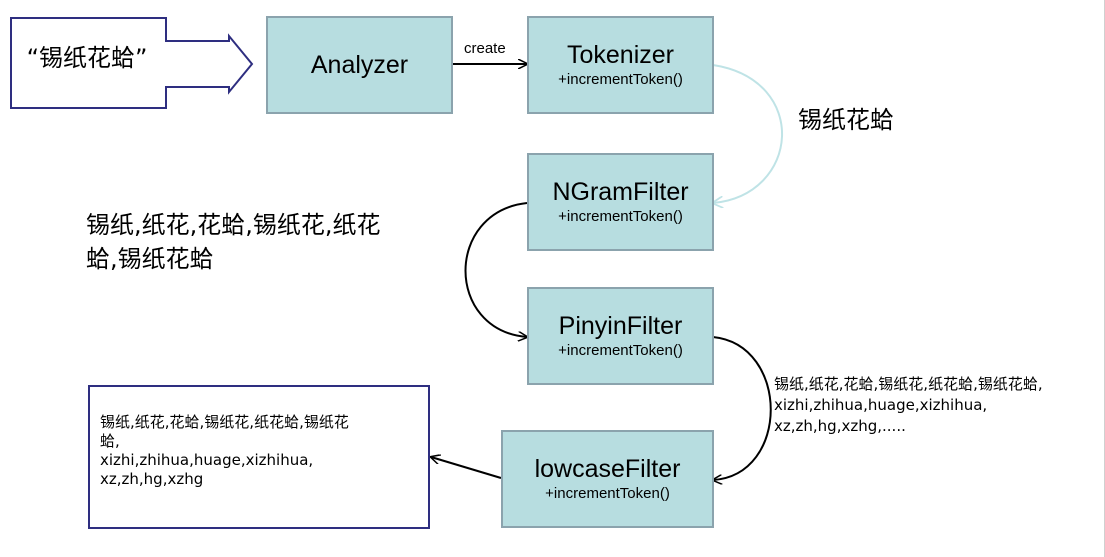  I want to click on lowcase-filter-method: +incrementToken(), so click(607, 493).